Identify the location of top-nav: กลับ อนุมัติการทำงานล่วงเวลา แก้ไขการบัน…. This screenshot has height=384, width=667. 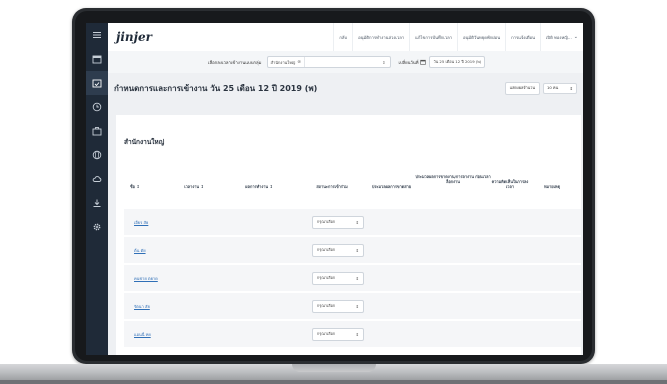
(458, 37).